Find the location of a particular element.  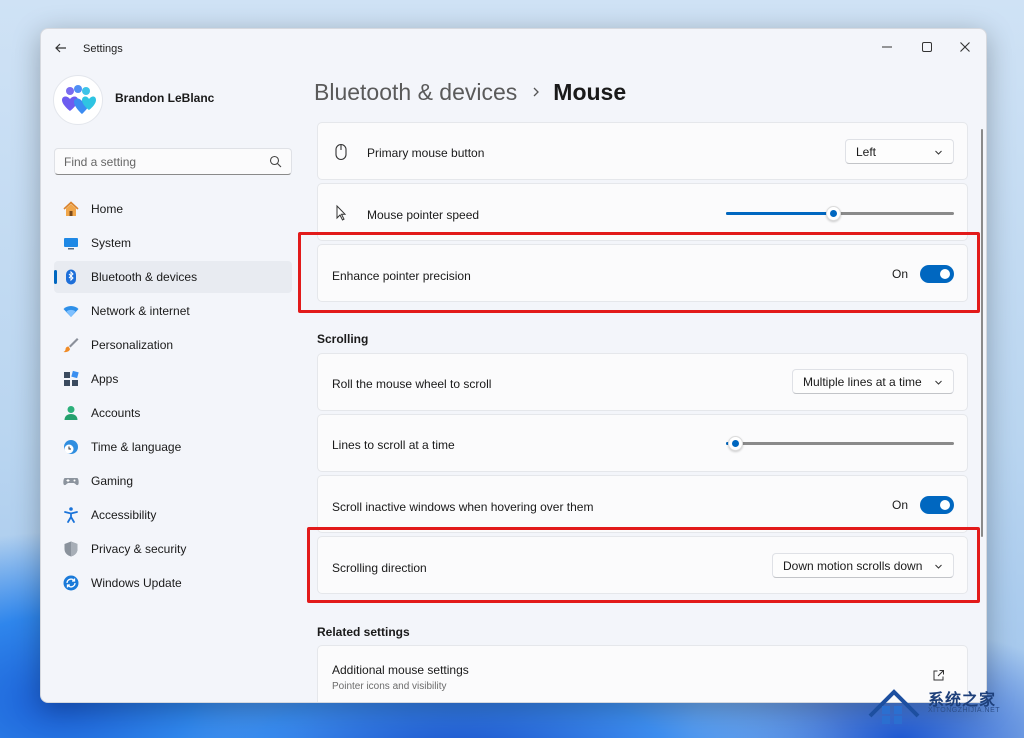

card-lines-to-scroll: Lines to scroll at a time is located at coordinates (642, 443).